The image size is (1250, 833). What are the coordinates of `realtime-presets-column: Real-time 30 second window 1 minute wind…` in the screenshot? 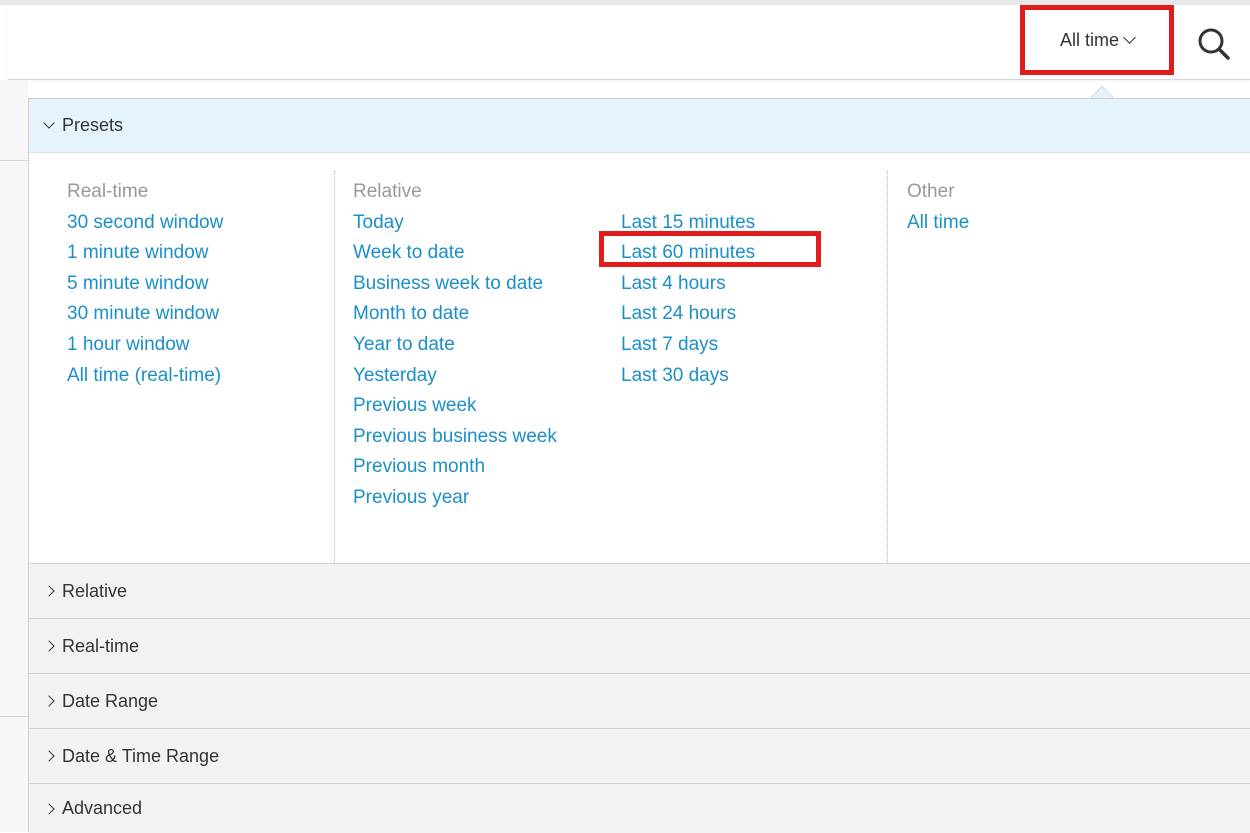 It's located at (145, 284).